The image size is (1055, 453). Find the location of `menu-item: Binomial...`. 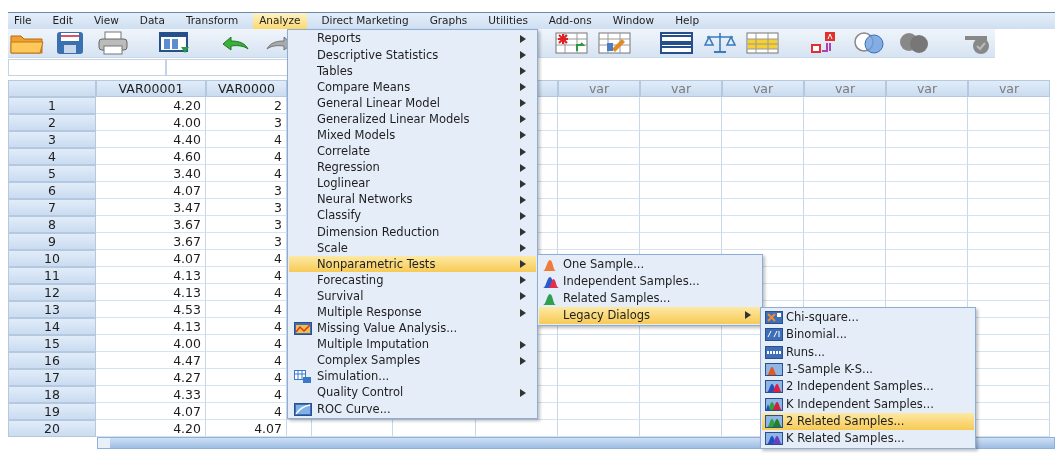

menu-item: Binomial... is located at coordinates (868, 335).